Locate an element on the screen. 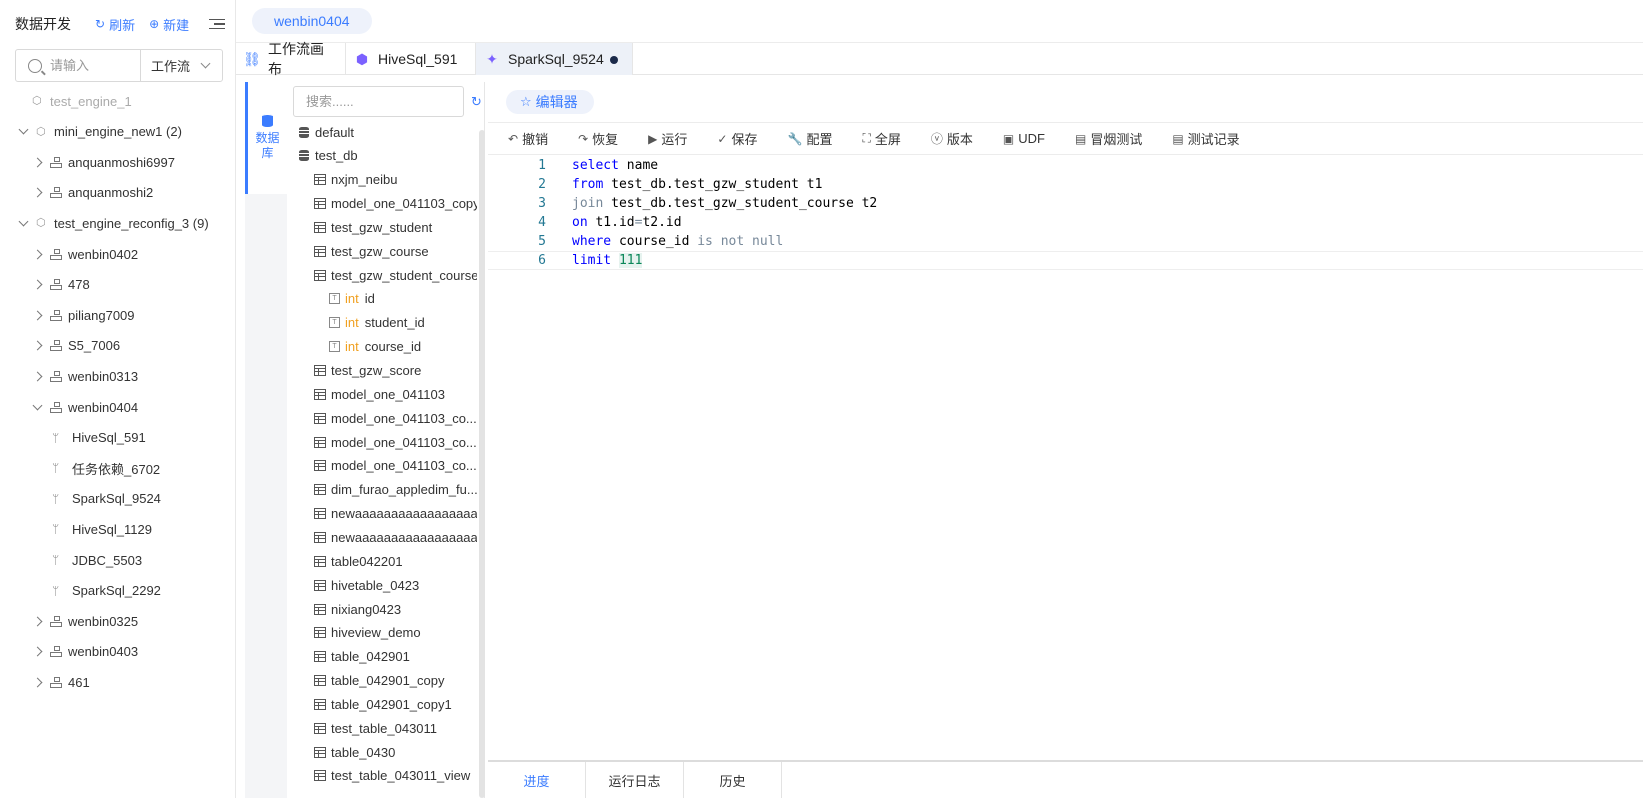 The image size is (1643, 798). db-node-label: test_table_043011_view is located at coordinates (401, 776).